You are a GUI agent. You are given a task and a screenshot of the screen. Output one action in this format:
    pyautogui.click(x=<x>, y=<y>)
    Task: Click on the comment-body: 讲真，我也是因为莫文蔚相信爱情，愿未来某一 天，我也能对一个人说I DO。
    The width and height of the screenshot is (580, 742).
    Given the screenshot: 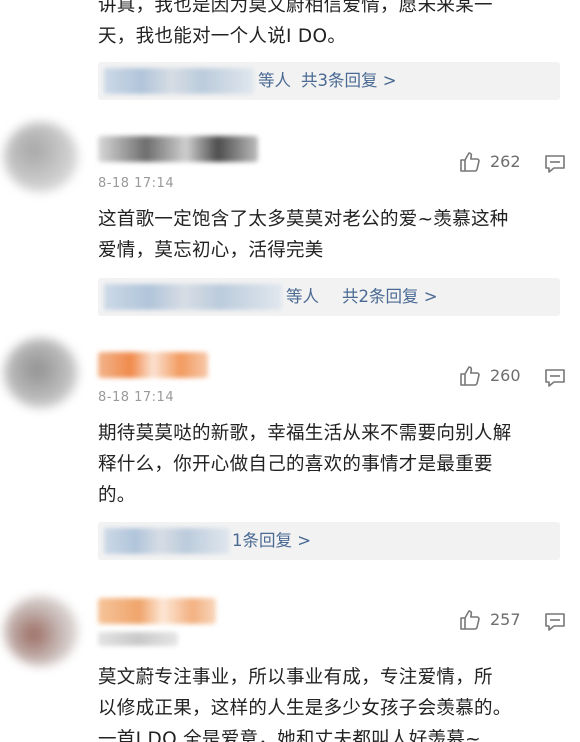 What is the action you would take?
    pyautogui.click(x=333, y=26)
    